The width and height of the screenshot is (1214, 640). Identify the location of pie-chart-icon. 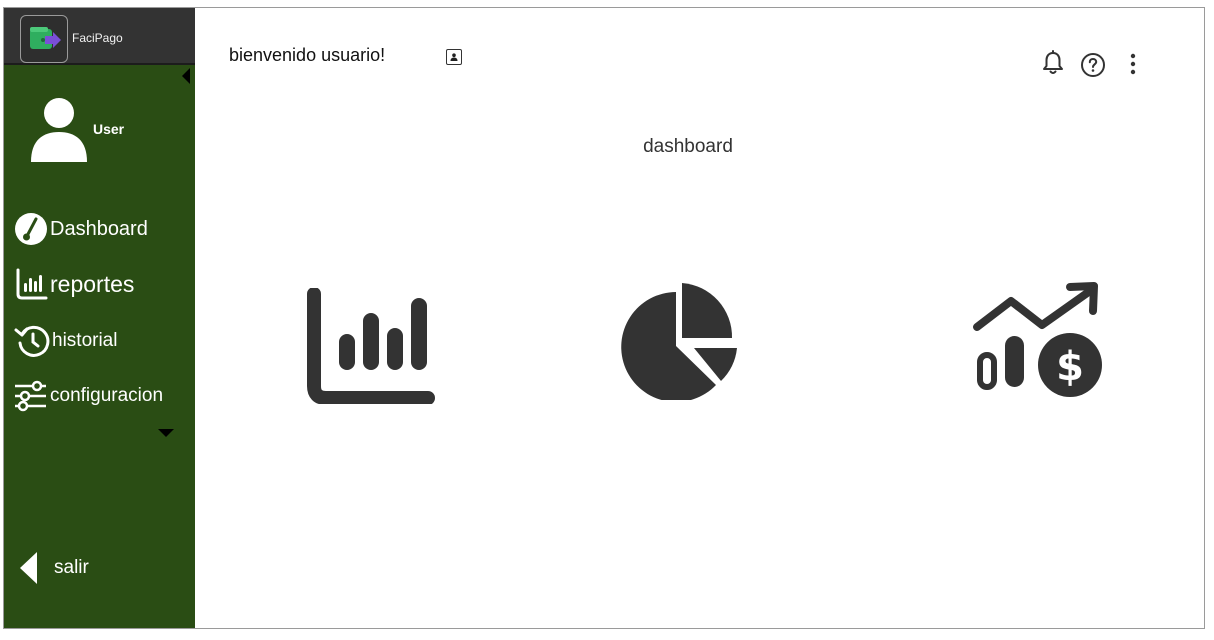
(677, 343).